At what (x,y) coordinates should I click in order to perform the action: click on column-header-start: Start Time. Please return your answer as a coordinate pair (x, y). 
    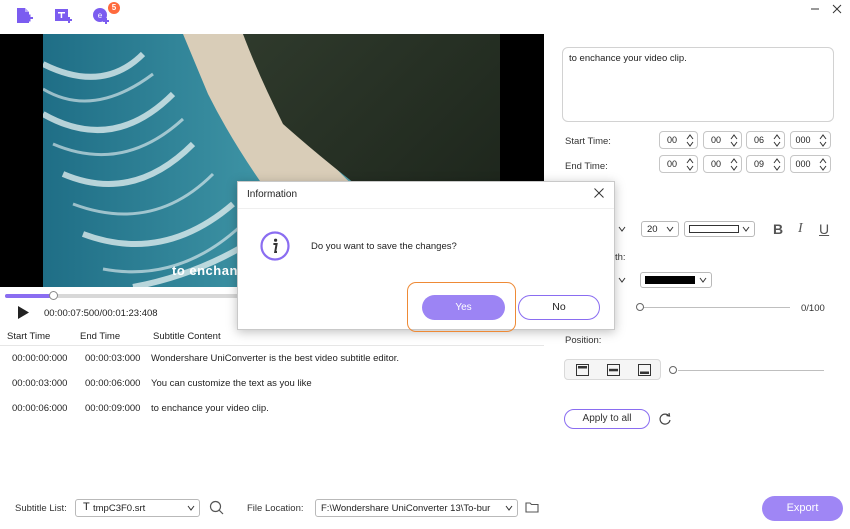
    Looking at the image, I should click on (29, 336).